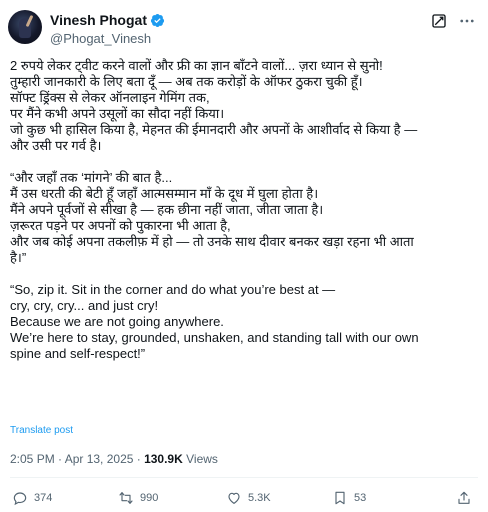 Image resolution: width=488 pixels, height=512 pixels. I want to click on repost-icon, so click(126, 498).